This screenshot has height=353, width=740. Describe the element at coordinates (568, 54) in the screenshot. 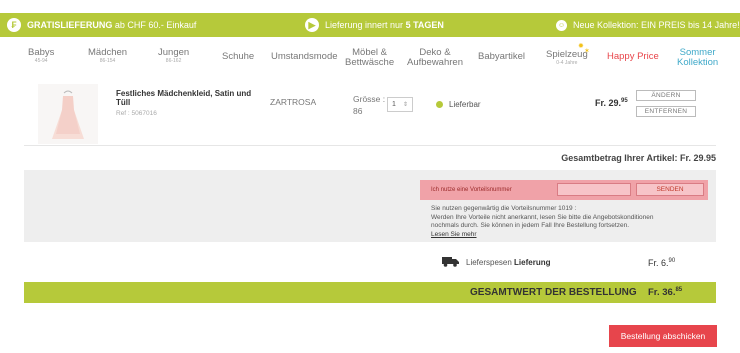

I see `nav-item-spielzeug: ✹ ✶ Spielzeug 0-4 Jahre` at that location.